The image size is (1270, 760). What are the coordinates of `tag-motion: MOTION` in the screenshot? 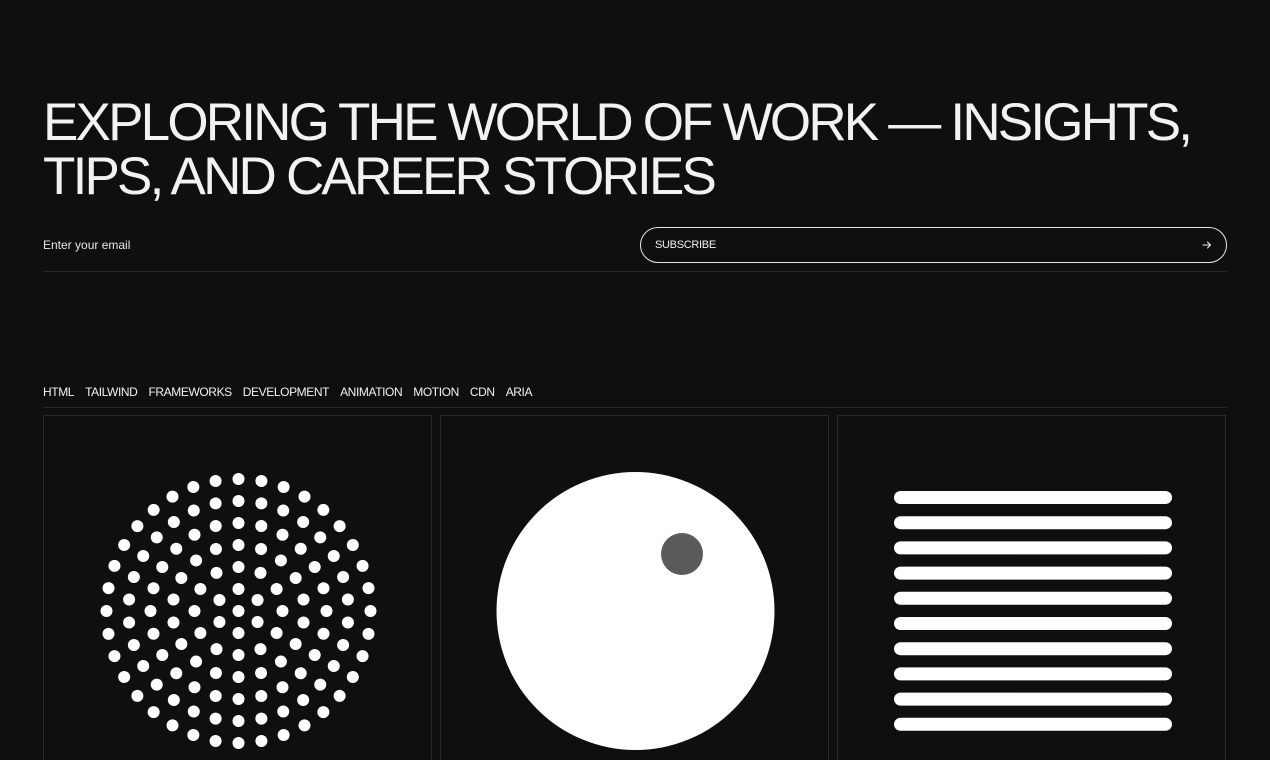 It's located at (436, 392).